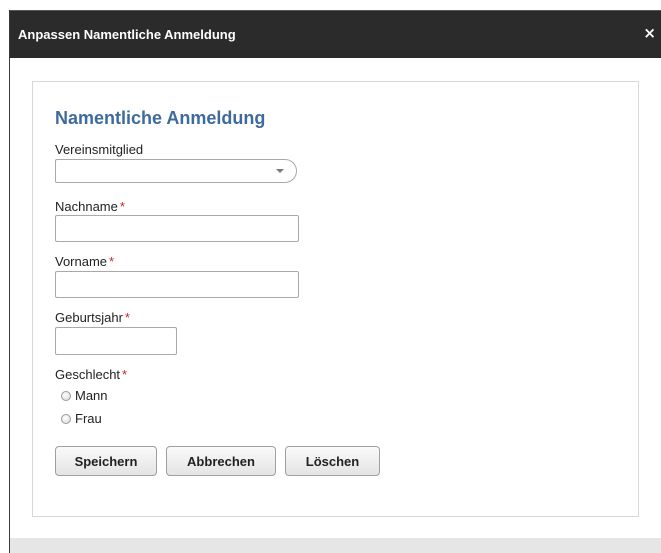 Image resolution: width=661 pixels, height=553 pixels. I want to click on radio-mann, so click(66, 396).